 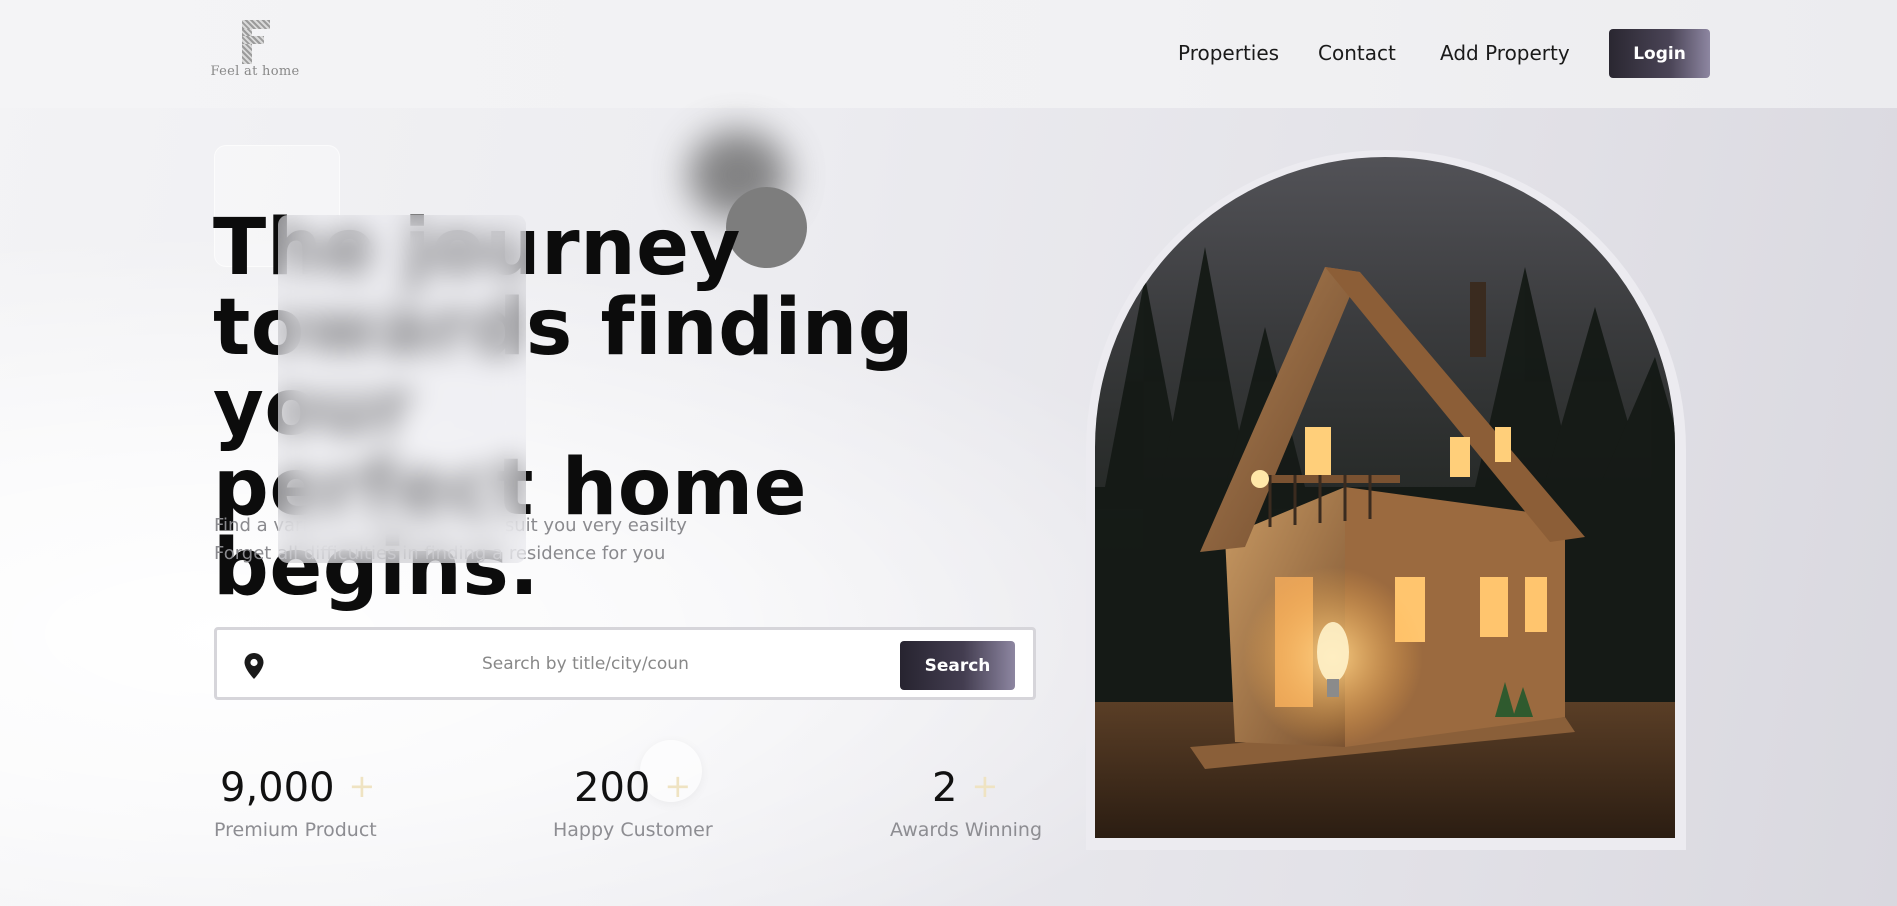 What do you see at coordinates (1357, 53) in the screenshot?
I see `nav-link-contact: Contact` at bounding box center [1357, 53].